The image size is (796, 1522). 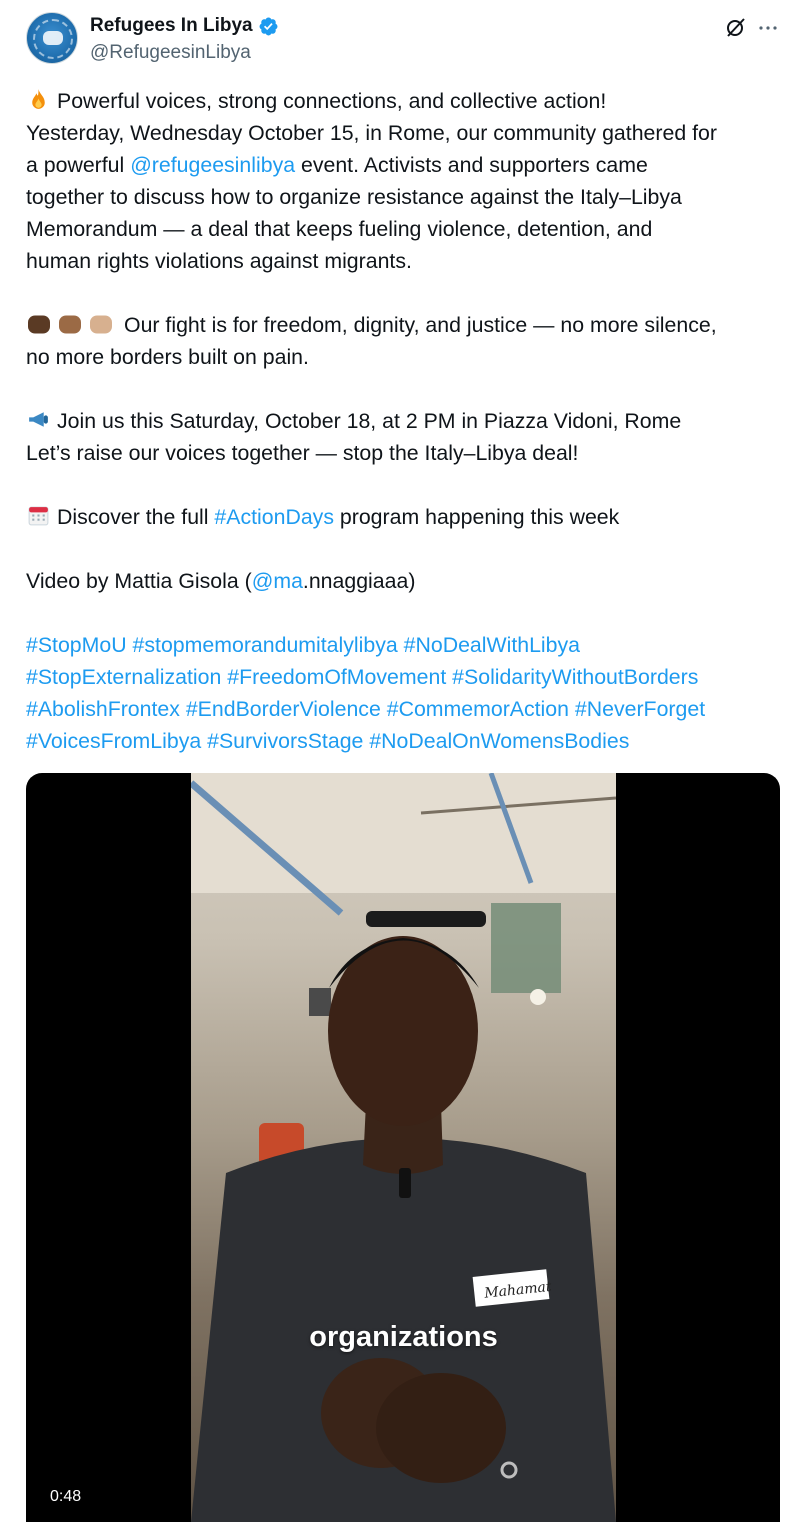 I want to click on author-handle: @RefugeesinLibya, so click(x=170, y=53).